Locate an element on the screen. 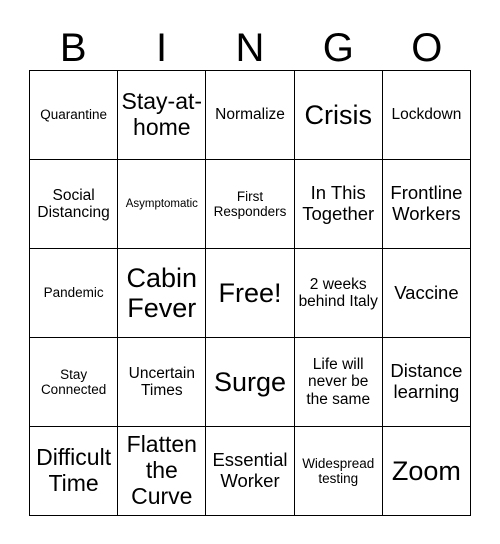 The height and width of the screenshot is (544, 500). bingo-cell: Widespread testing is located at coordinates (338, 471).